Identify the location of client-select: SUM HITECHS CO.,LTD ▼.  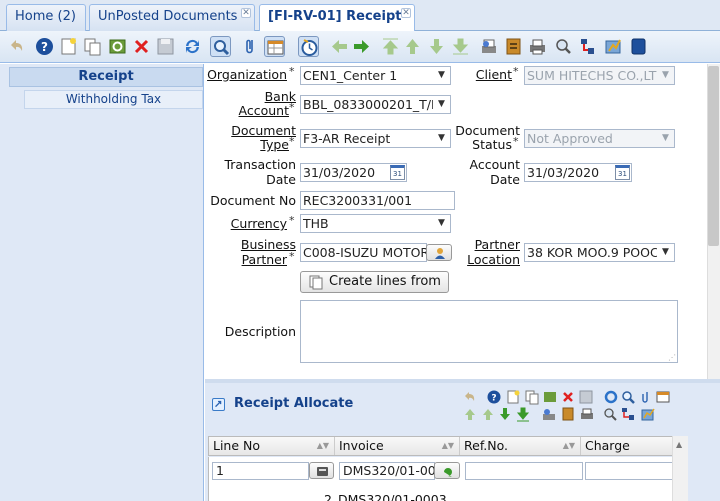
(599, 75).